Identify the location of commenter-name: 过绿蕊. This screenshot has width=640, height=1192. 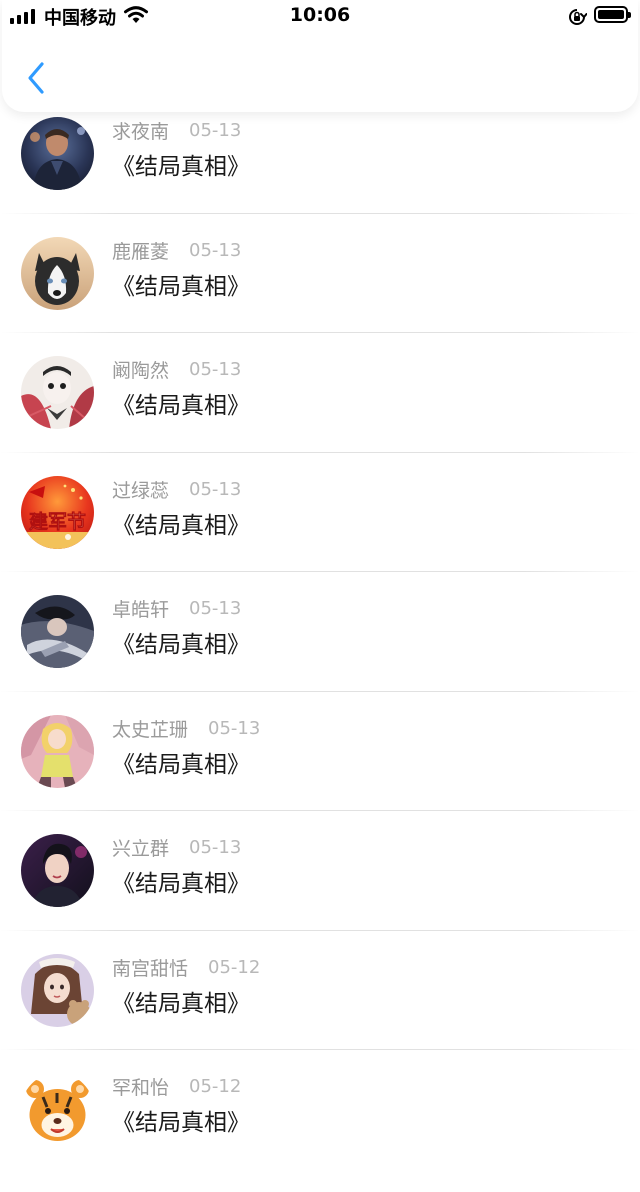
(141, 490).